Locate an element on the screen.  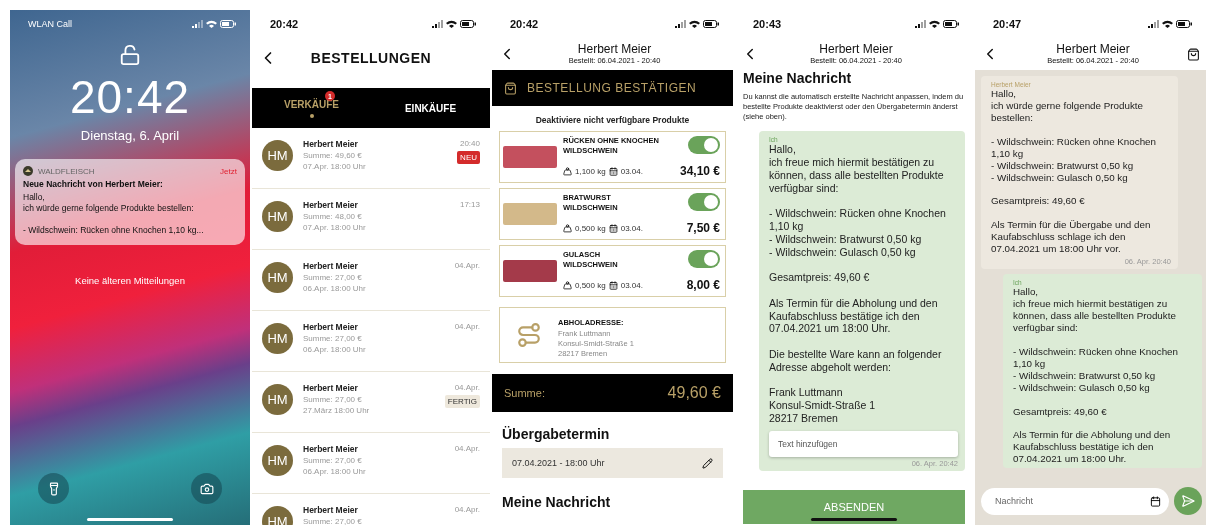
order-time: 17:13 is located at coordinates (469, 204).